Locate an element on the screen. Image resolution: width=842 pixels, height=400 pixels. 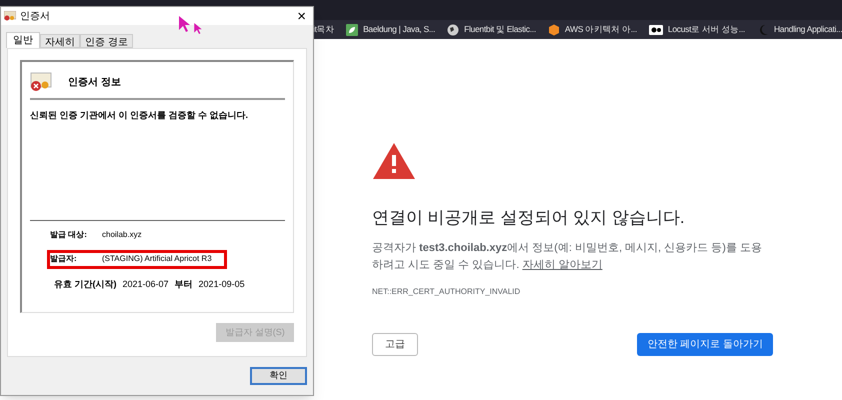
certificate-icon is located at coordinates (10, 16).